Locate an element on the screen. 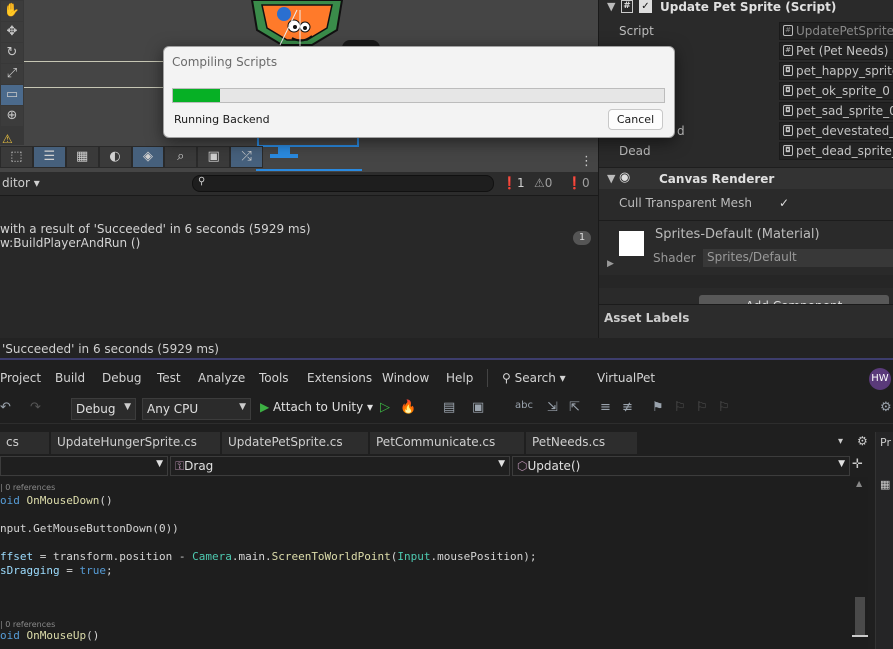 Image resolution: width=893 pixels, height=649 pixels. pet-field: # Pet (Pet Needs) is located at coordinates (836, 51).